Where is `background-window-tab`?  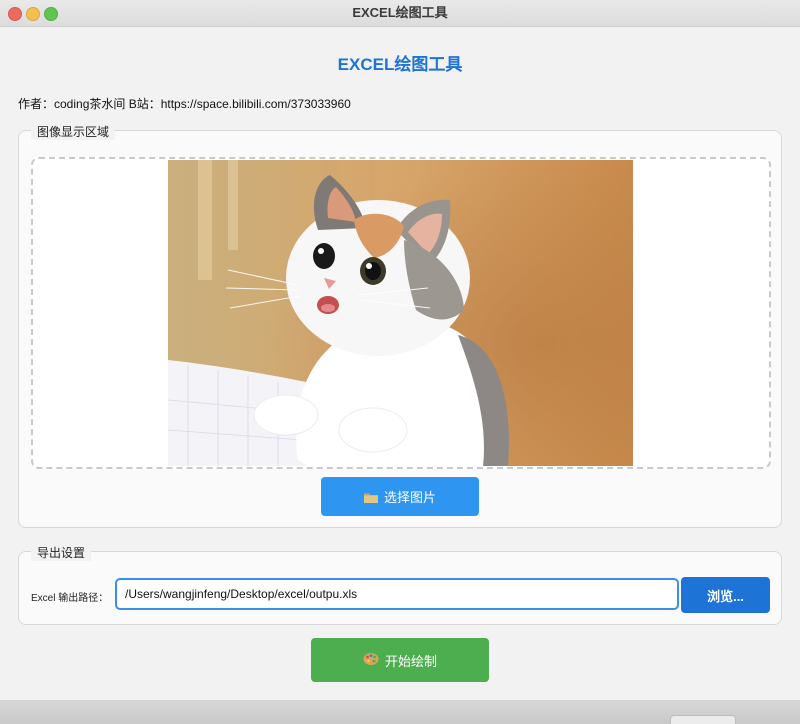
background-window-tab is located at coordinates (703, 719).